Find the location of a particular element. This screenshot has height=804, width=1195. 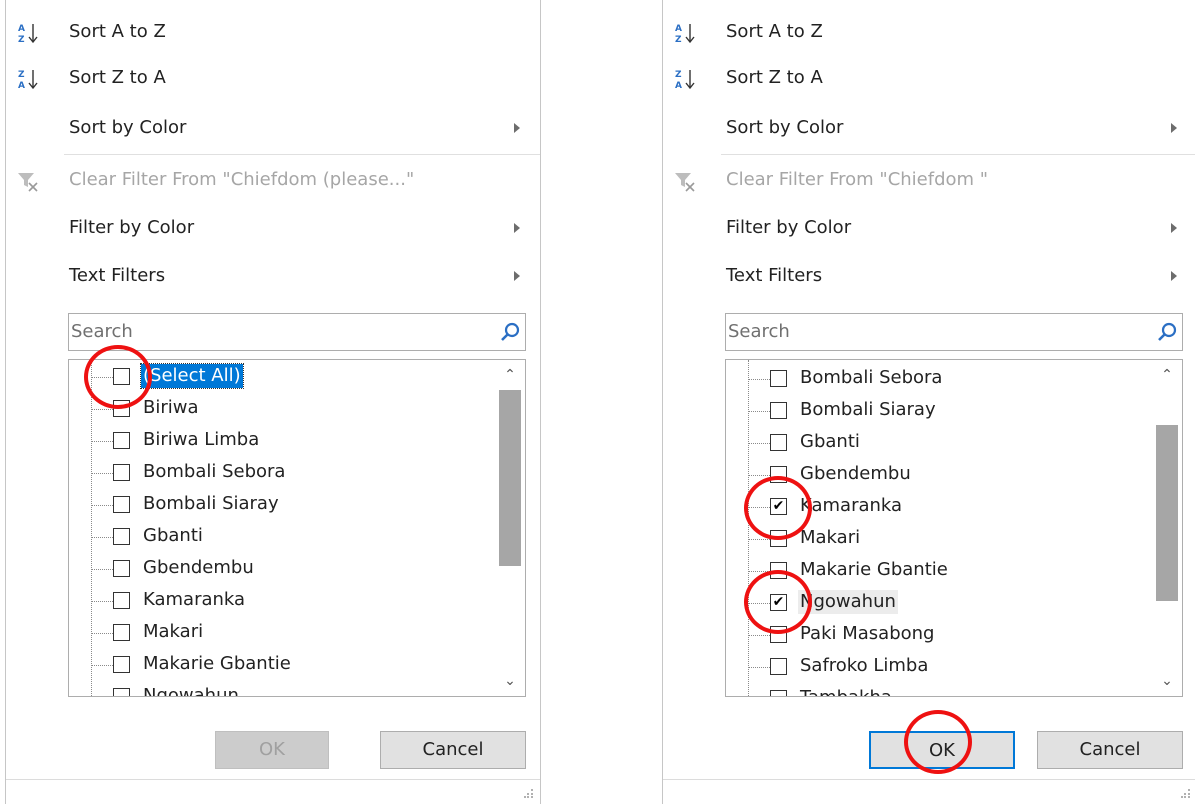

list-item-label: Kamaranka is located at coordinates (194, 599).